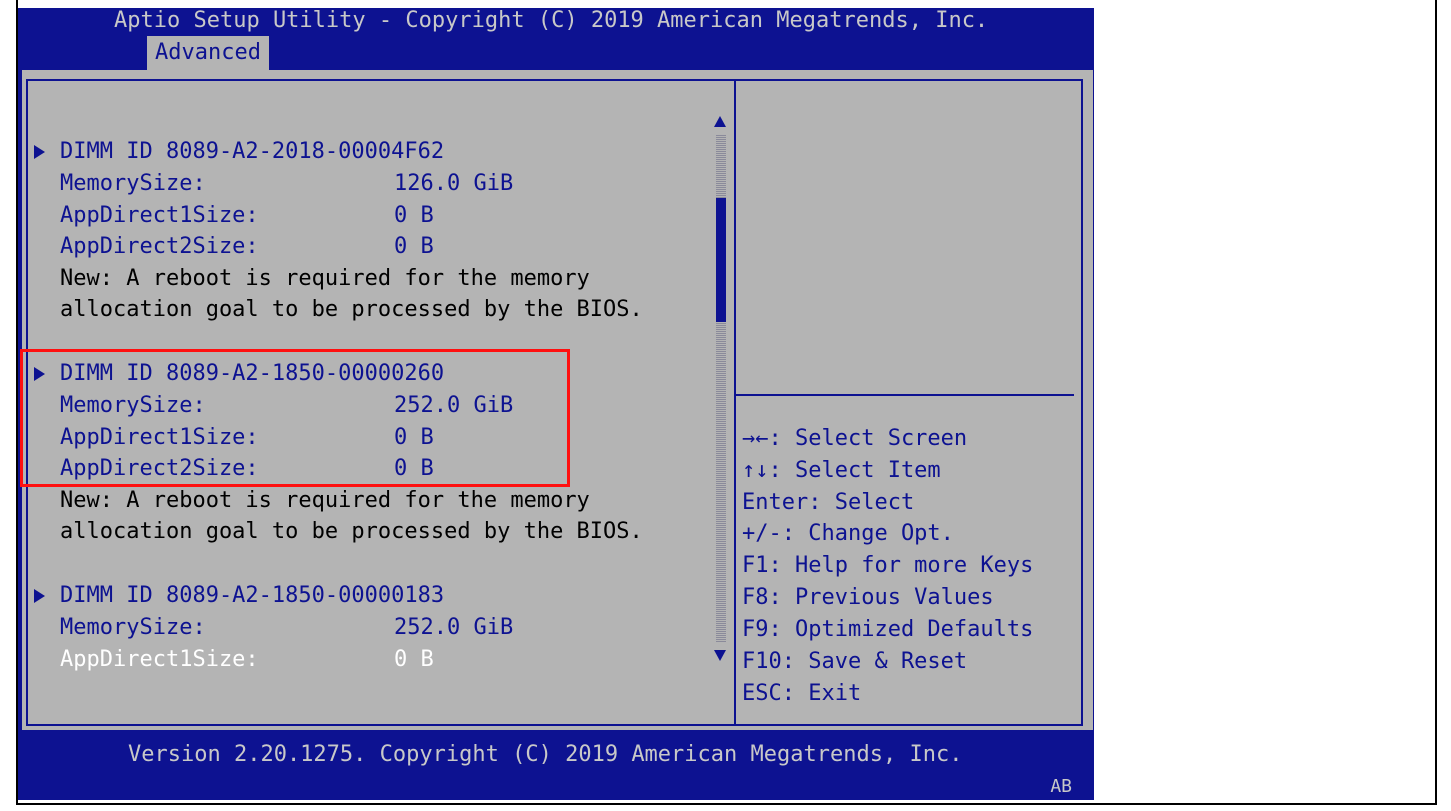 The width and height of the screenshot is (1451, 811). Describe the element at coordinates (252, 596) in the screenshot. I see `dimm-3-item: DIMM ID 8089-A2-1850-00000183` at that location.